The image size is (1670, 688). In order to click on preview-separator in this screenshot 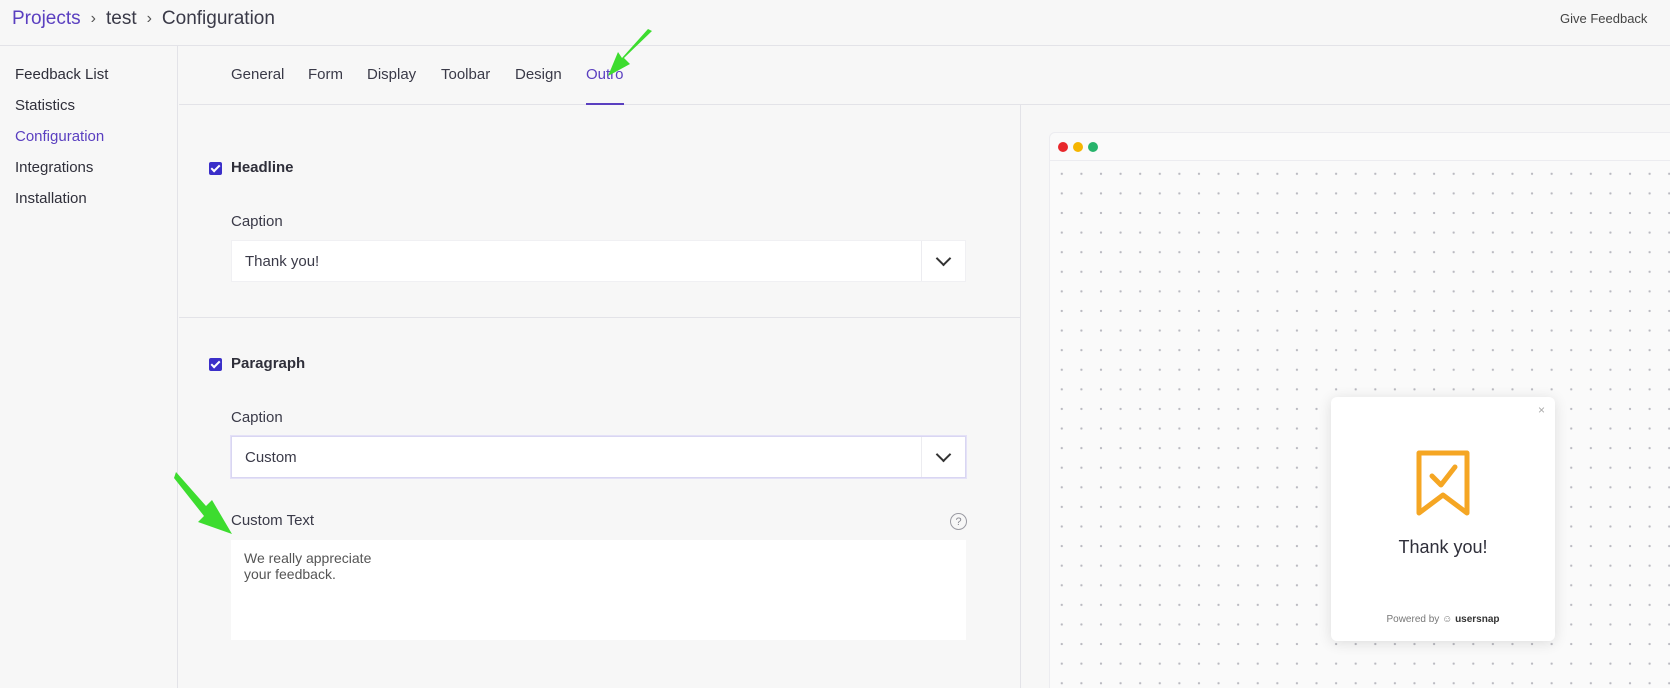, I will do `click(1020, 396)`.